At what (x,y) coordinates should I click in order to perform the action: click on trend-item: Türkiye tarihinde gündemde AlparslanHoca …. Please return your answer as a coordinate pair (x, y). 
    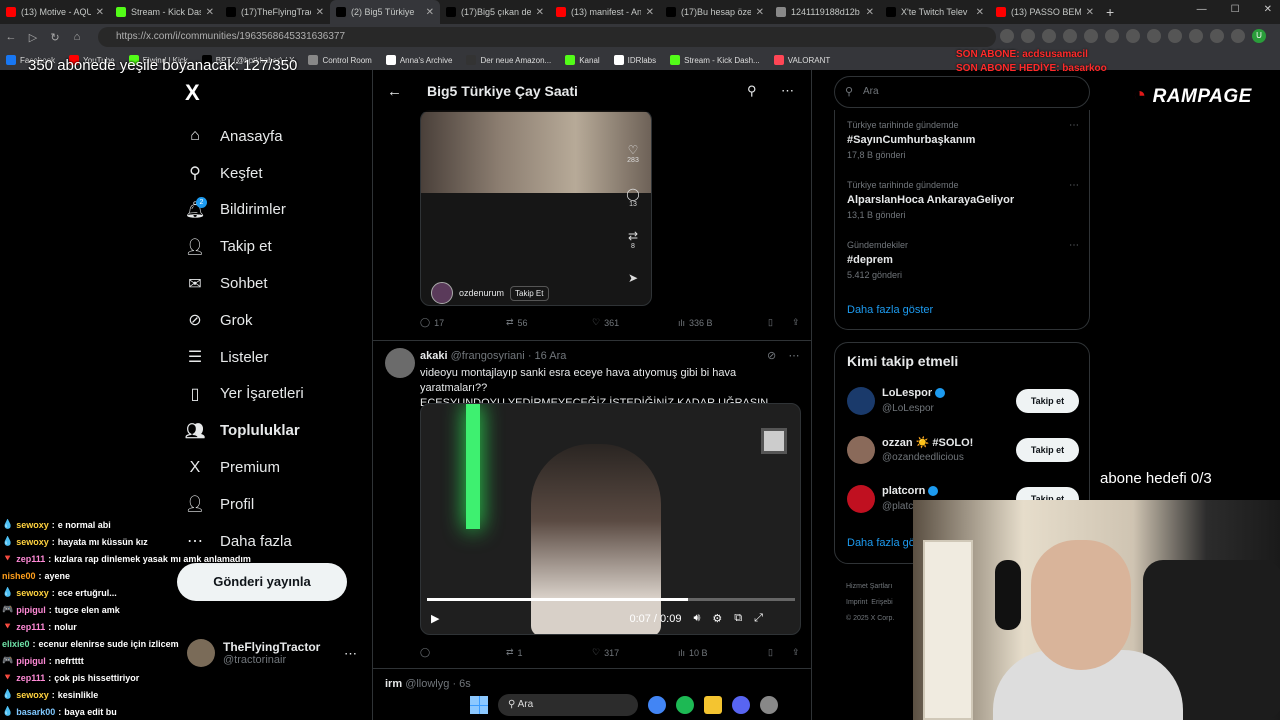
    Looking at the image, I should click on (965, 200).